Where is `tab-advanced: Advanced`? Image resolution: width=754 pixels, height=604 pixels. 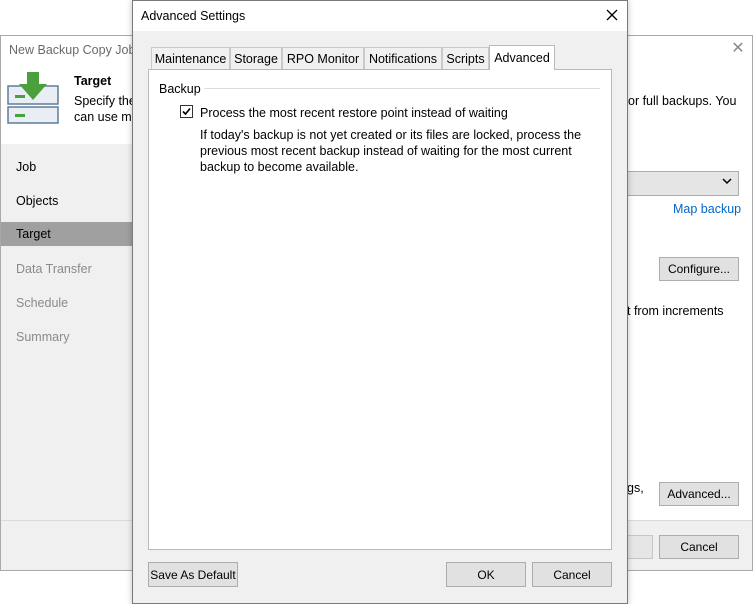
tab-advanced: Advanced is located at coordinates (522, 57).